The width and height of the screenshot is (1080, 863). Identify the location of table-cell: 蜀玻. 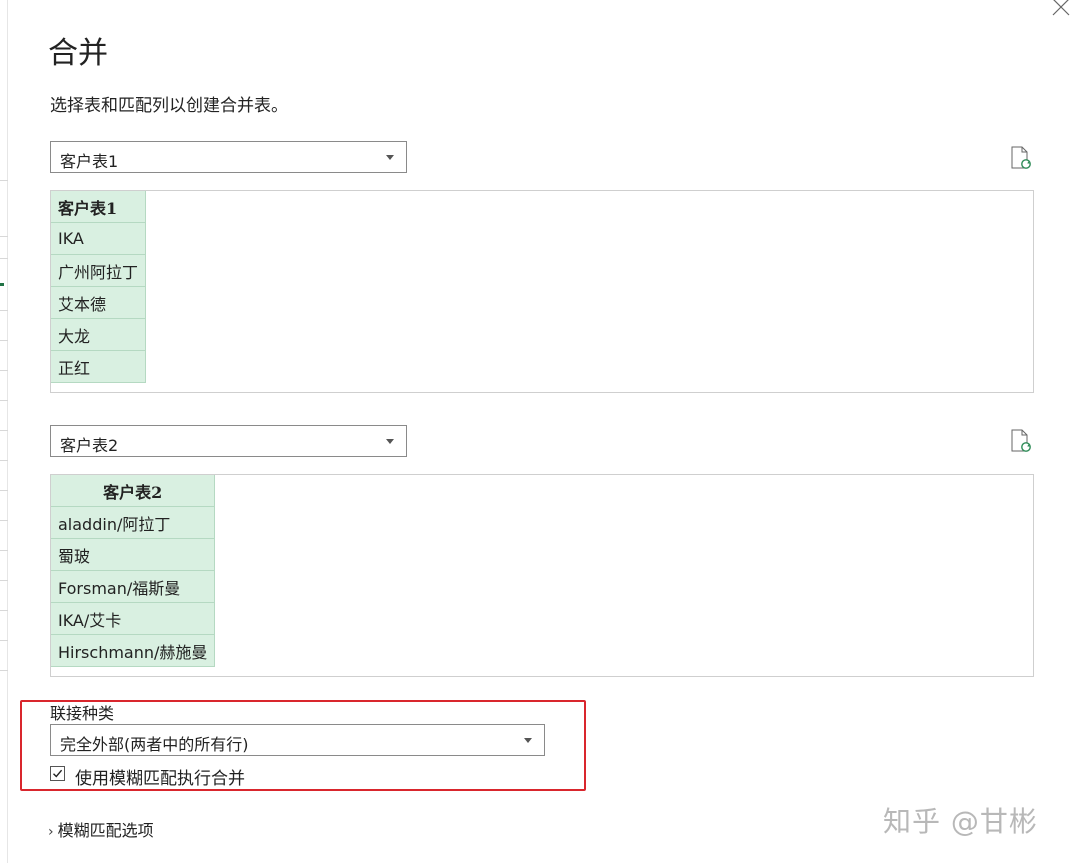
(133, 554).